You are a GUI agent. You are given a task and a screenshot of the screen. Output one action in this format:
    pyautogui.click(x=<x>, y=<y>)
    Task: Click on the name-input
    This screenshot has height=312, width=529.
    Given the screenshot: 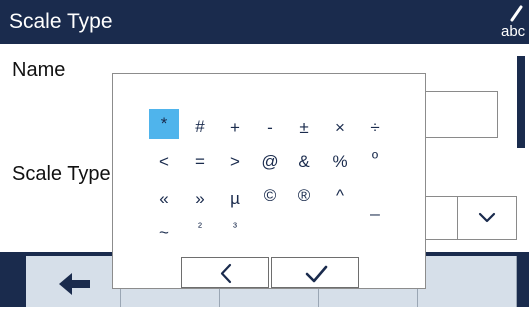 What is the action you would take?
    pyautogui.click(x=461, y=114)
    